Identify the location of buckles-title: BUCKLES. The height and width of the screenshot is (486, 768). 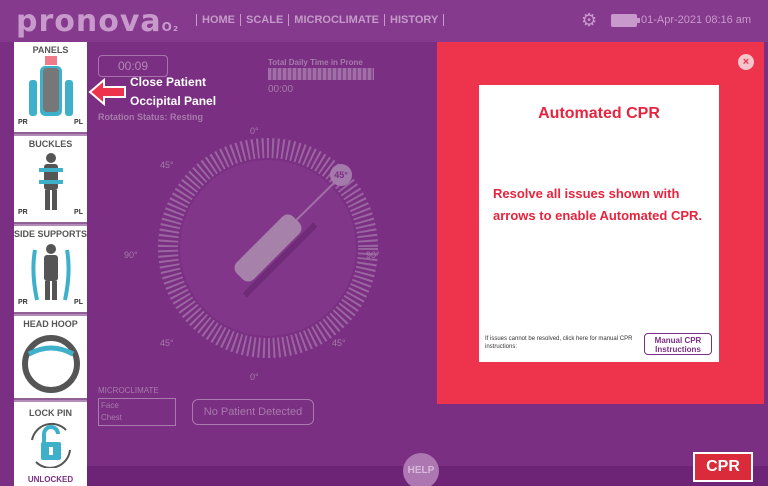
(50, 144).